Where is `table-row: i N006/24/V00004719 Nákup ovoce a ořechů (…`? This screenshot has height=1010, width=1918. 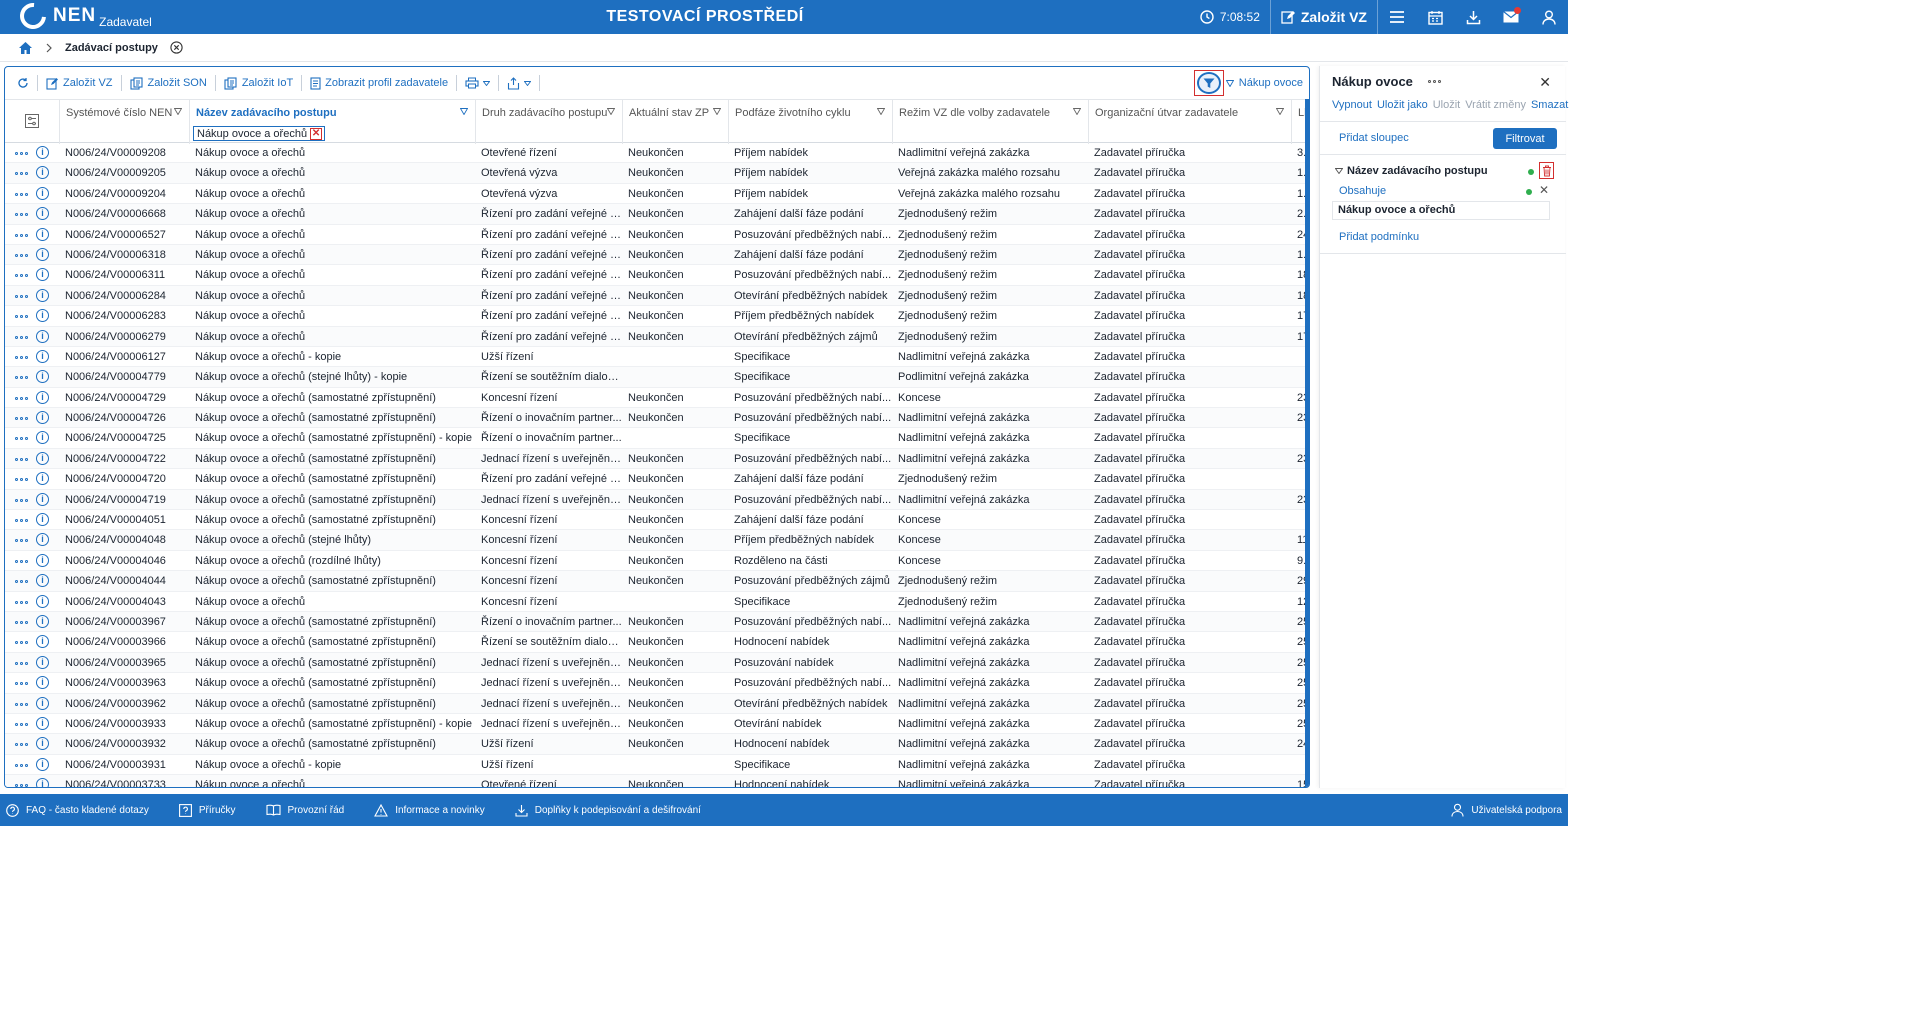
table-row: i N006/24/V00004719 Nákup ovoce a ořechů (… is located at coordinates (657, 500).